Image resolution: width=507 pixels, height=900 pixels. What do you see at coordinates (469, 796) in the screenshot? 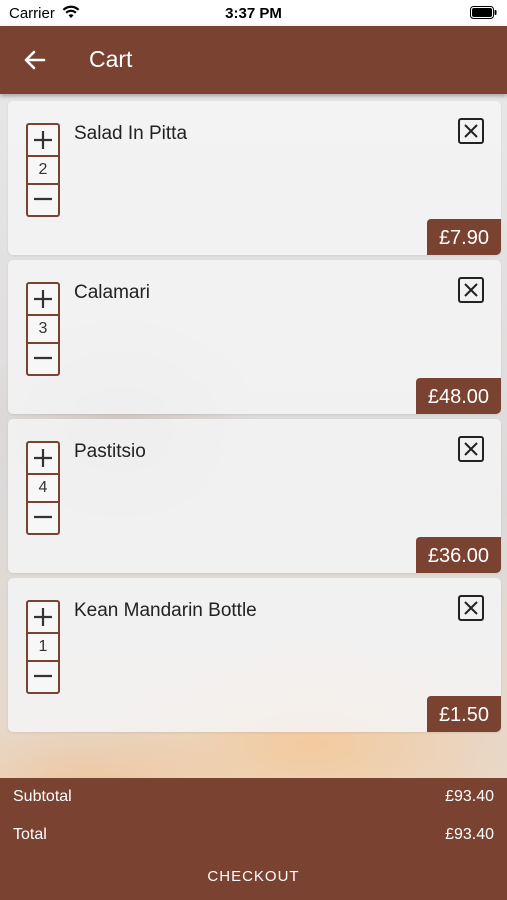
I see `subtotal-value: £93.40` at bounding box center [469, 796].